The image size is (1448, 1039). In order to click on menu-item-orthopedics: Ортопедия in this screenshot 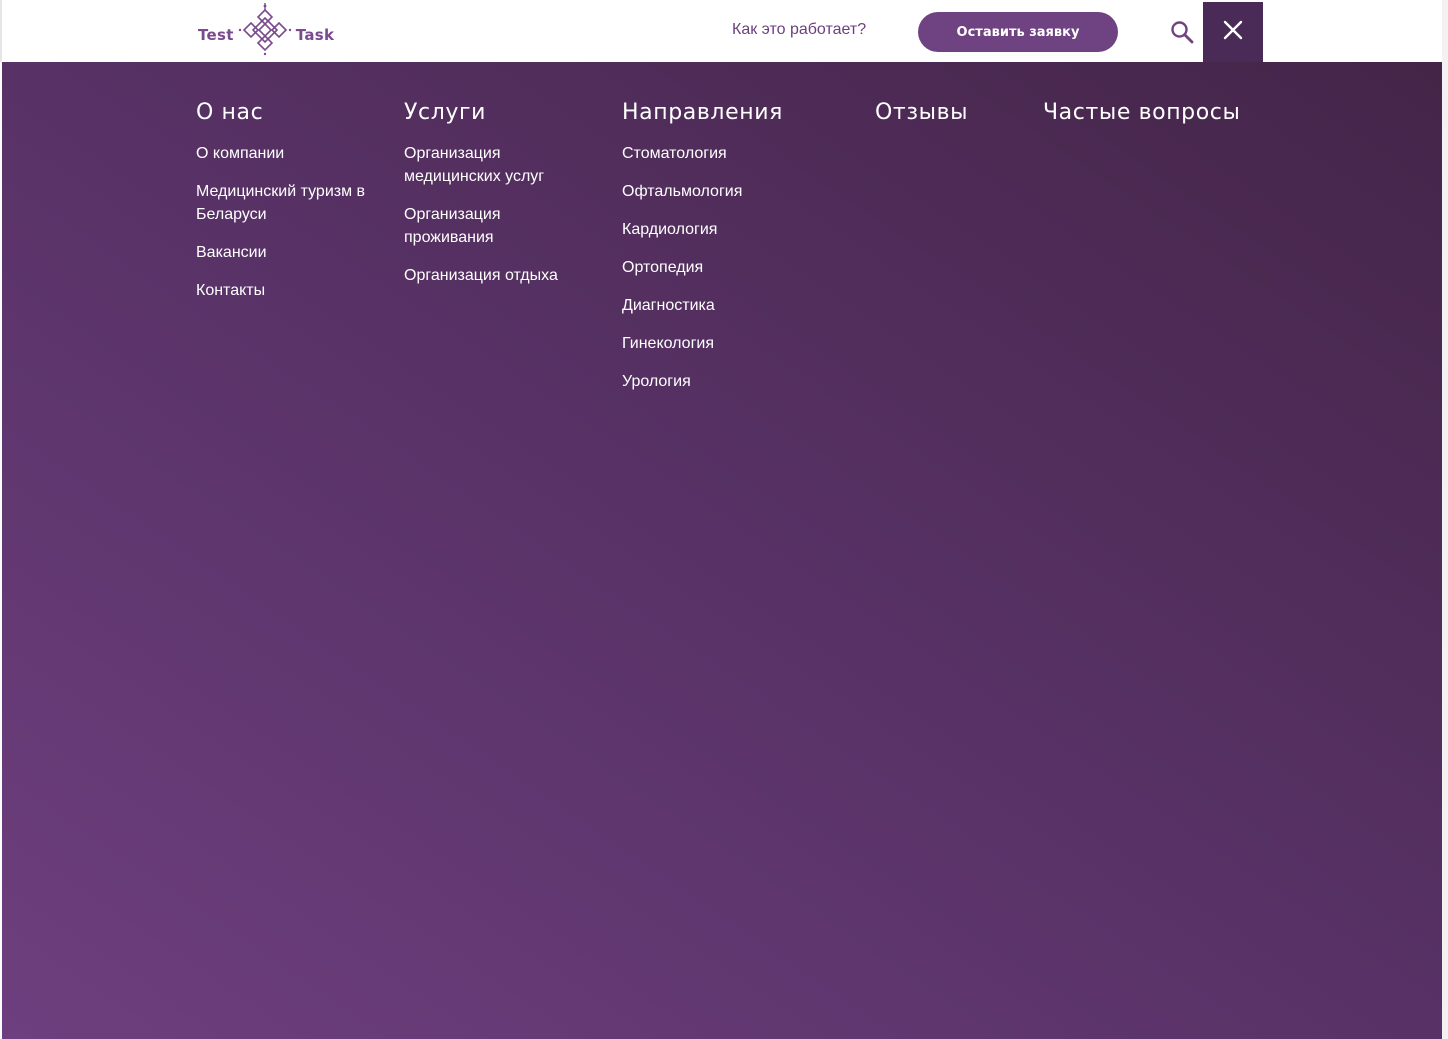, I will do `click(722, 267)`.